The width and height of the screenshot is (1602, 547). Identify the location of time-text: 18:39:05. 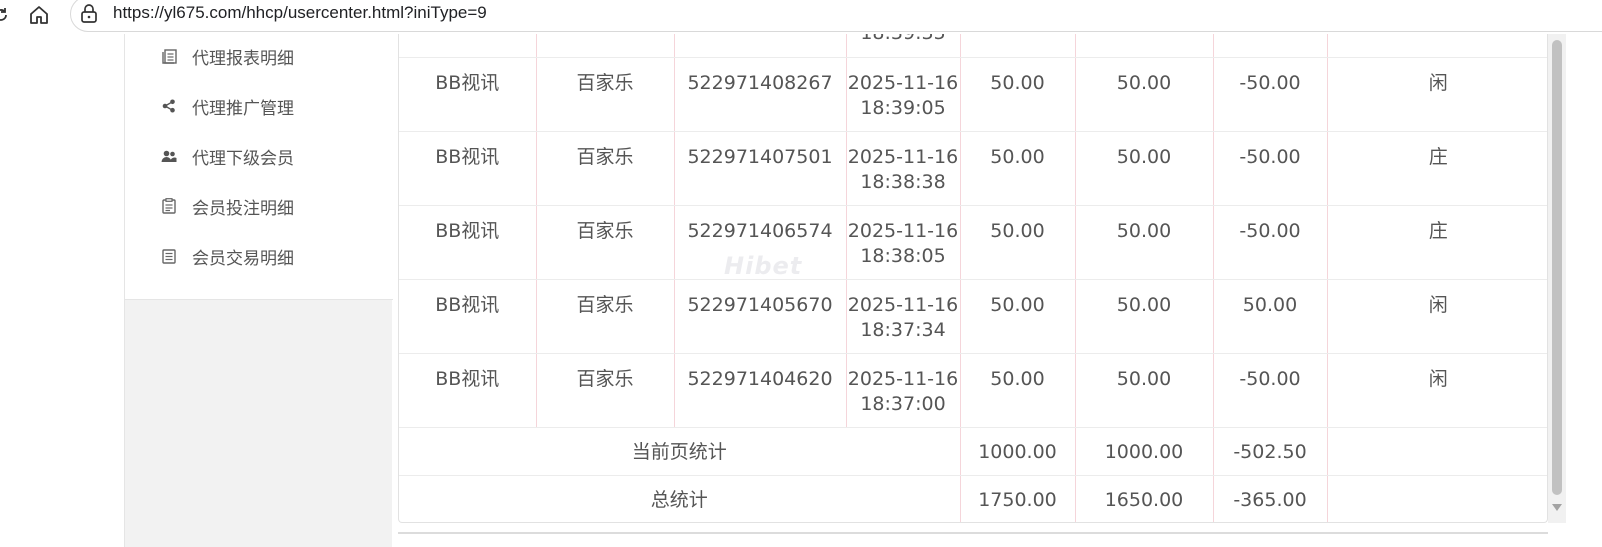
(903, 107).